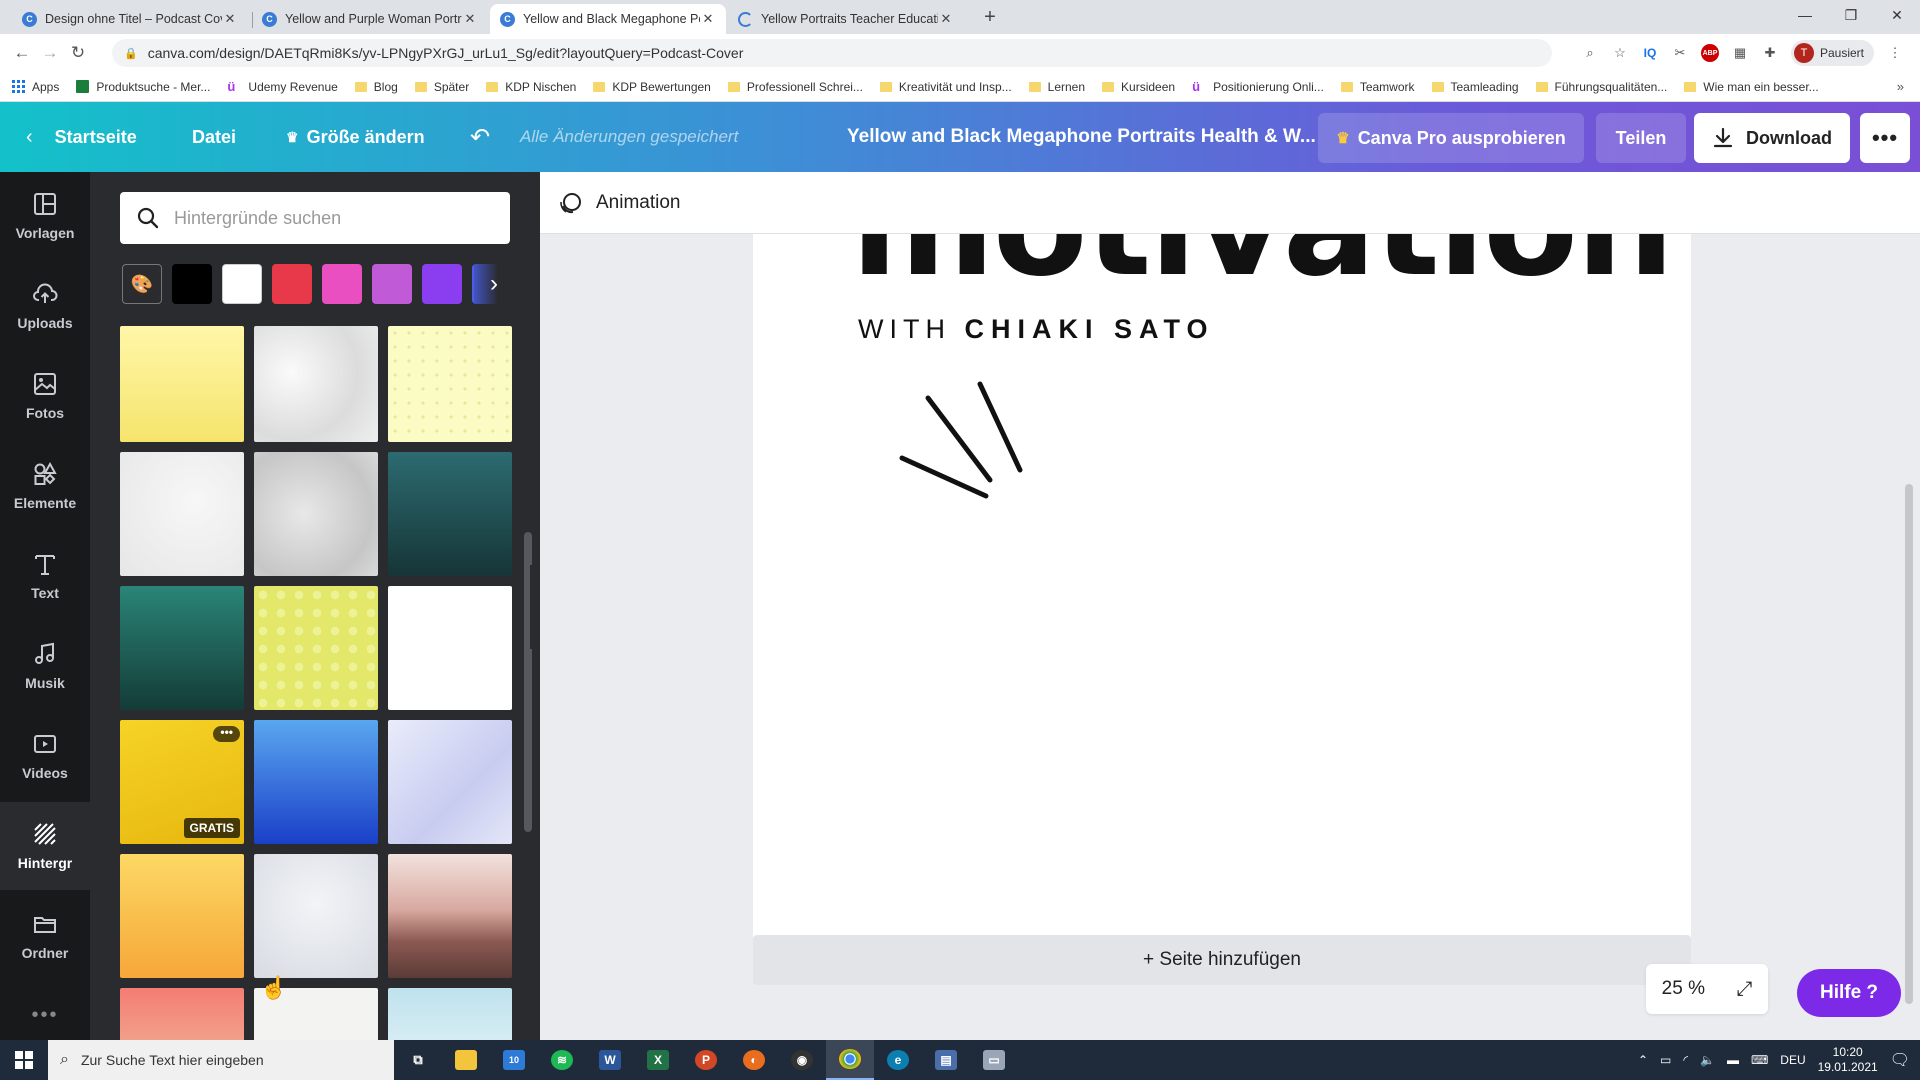 This screenshot has height=1080, width=1920. Describe the element at coordinates (1759, 1060) in the screenshot. I see `keyboard-icon: ⌨` at that location.